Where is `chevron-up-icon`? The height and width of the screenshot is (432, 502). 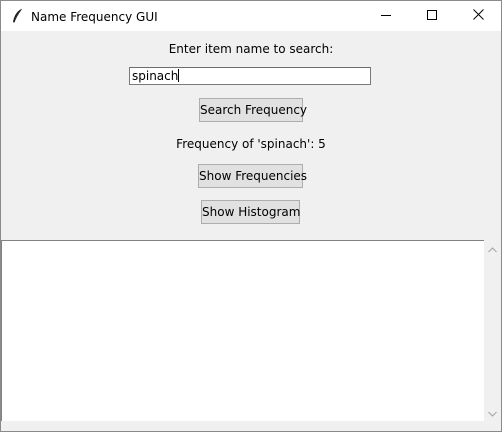
chevron-up-icon is located at coordinates (492, 249).